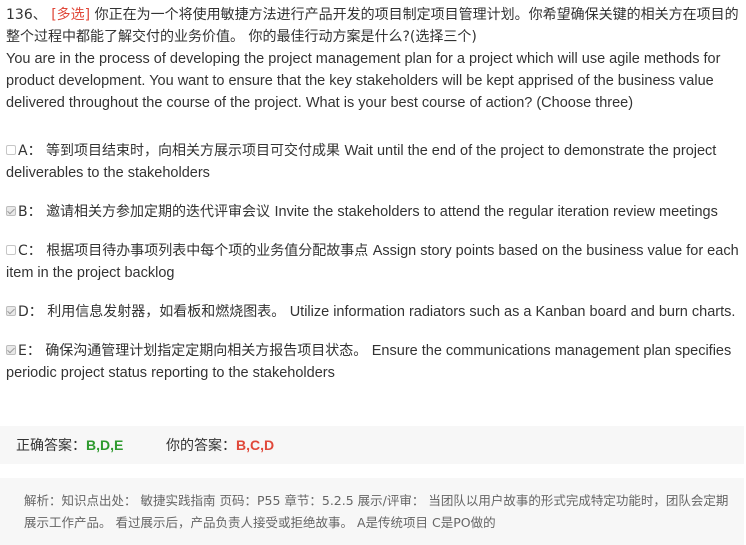 Image resolution: width=746 pixels, height=545 pixels. What do you see at coordinates (30, 212) in the screenshot?
I see `option-letter: B：` at bounding box center [30, 212].